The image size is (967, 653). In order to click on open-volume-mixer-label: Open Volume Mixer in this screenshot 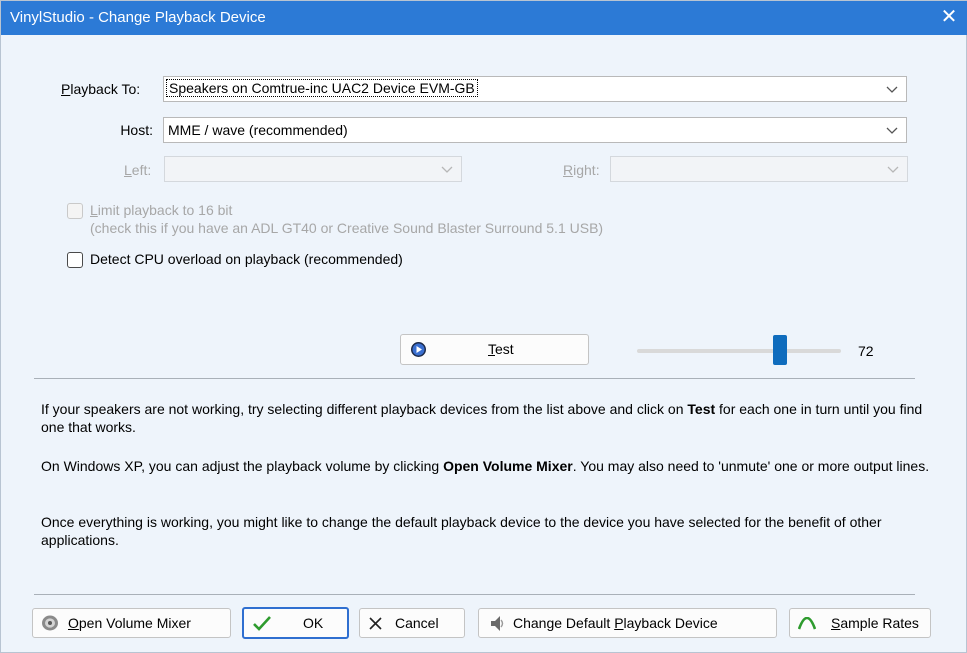, I will do `click(129, 623)`.